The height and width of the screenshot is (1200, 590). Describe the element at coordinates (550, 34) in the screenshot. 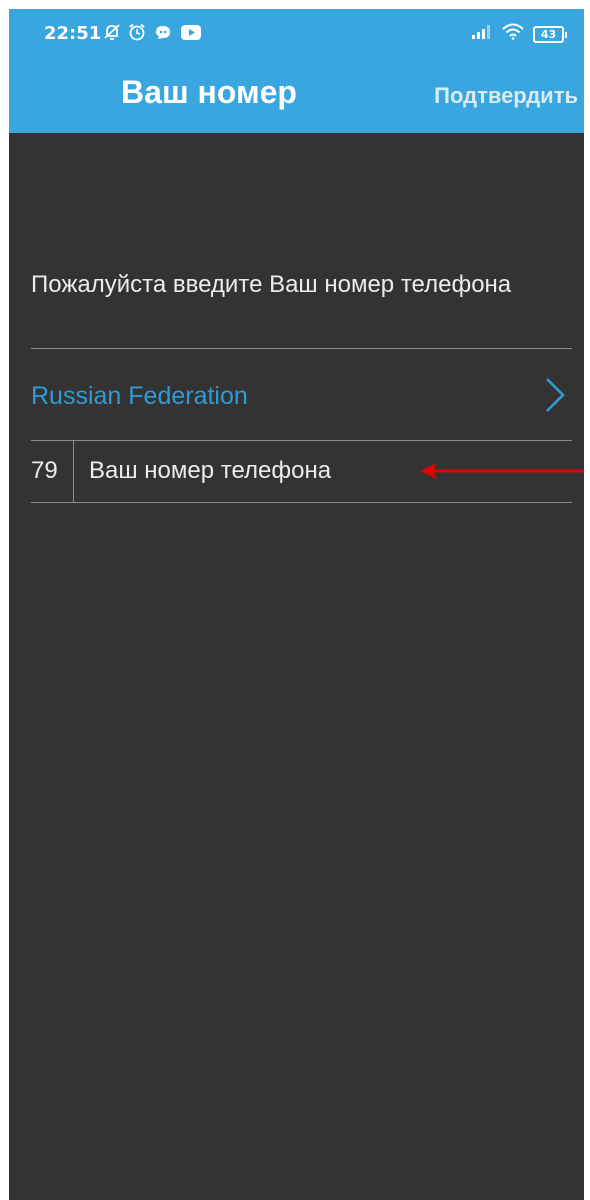

I see `battery-icon: 43` at that location.